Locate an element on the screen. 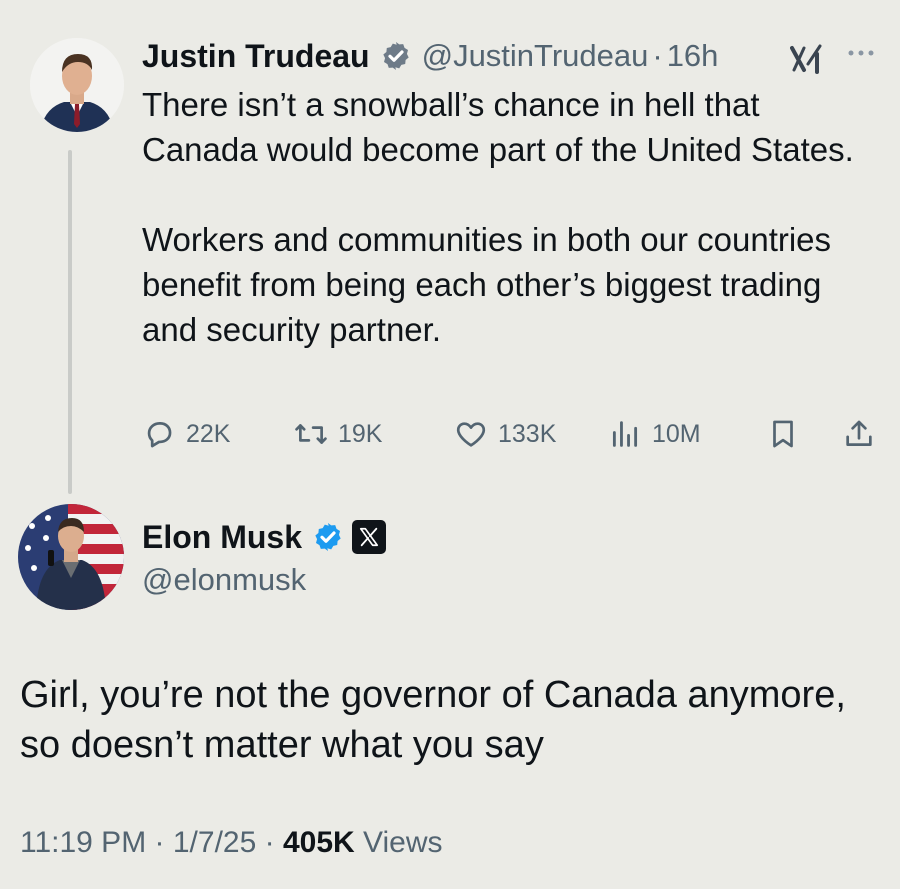 The width and height of the screenshot is (900, 889). bookmark-button is located at coordinates (788, 434).